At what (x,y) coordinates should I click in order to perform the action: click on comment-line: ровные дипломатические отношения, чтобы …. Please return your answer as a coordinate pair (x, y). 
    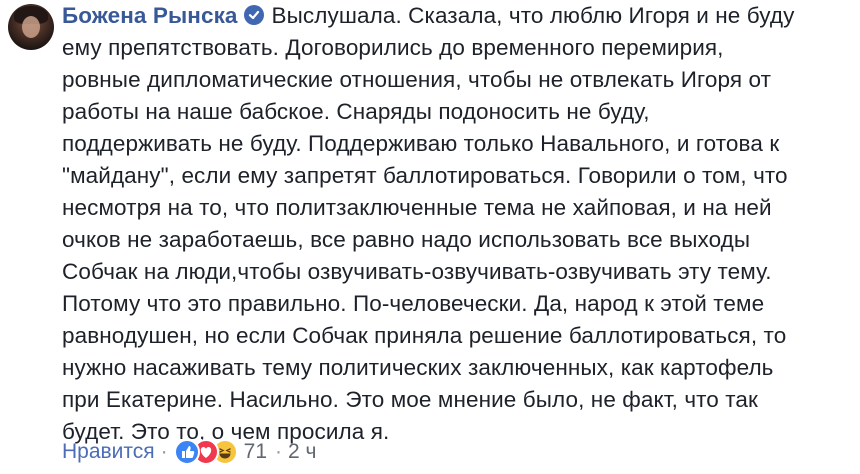
    Looking at the image, I should click on (416, 79).